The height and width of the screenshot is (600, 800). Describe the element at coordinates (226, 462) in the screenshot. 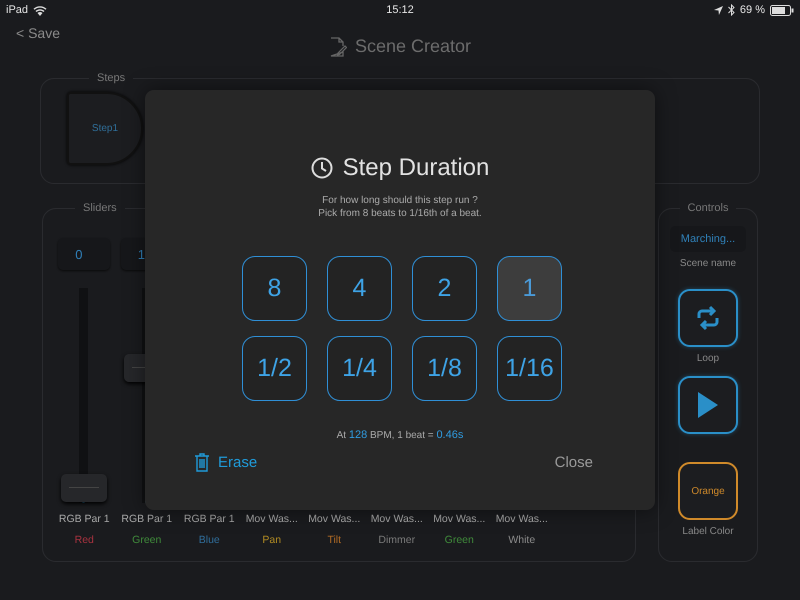

I see `erase-button: Erase` at that location.